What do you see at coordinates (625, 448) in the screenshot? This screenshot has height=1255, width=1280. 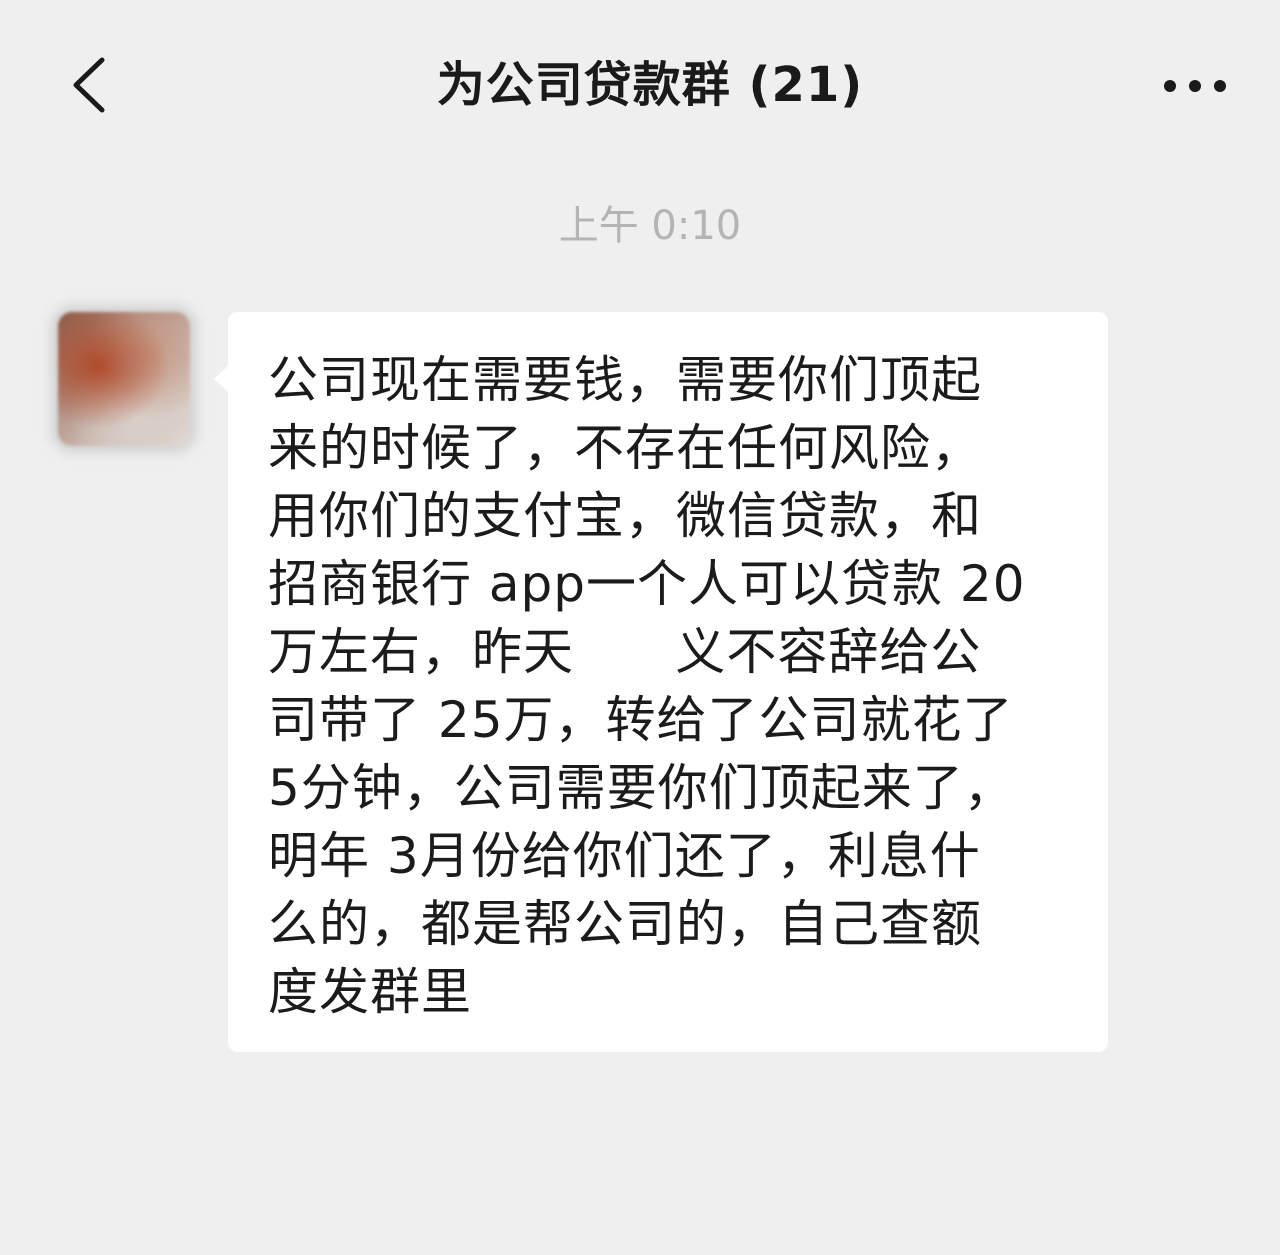 I see `message-line: 来的时候了，不存在任何风险，` at bounding box center [625, 448].